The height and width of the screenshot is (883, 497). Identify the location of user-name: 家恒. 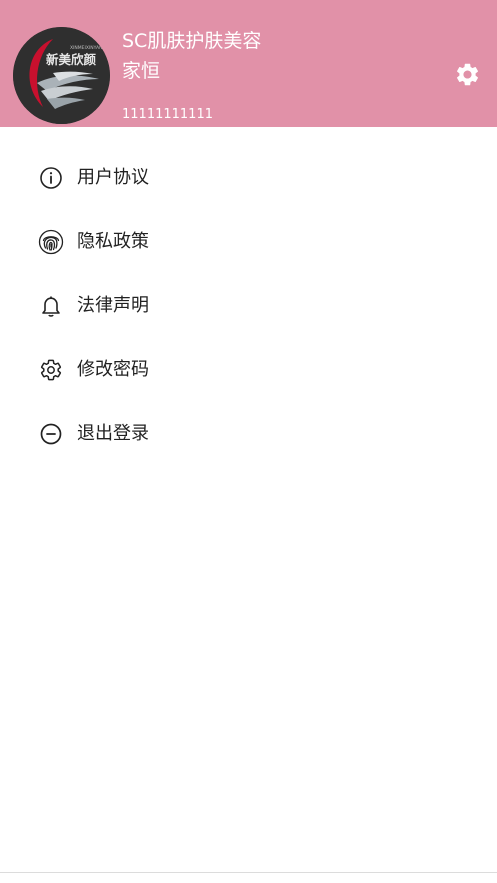
(141, 71).